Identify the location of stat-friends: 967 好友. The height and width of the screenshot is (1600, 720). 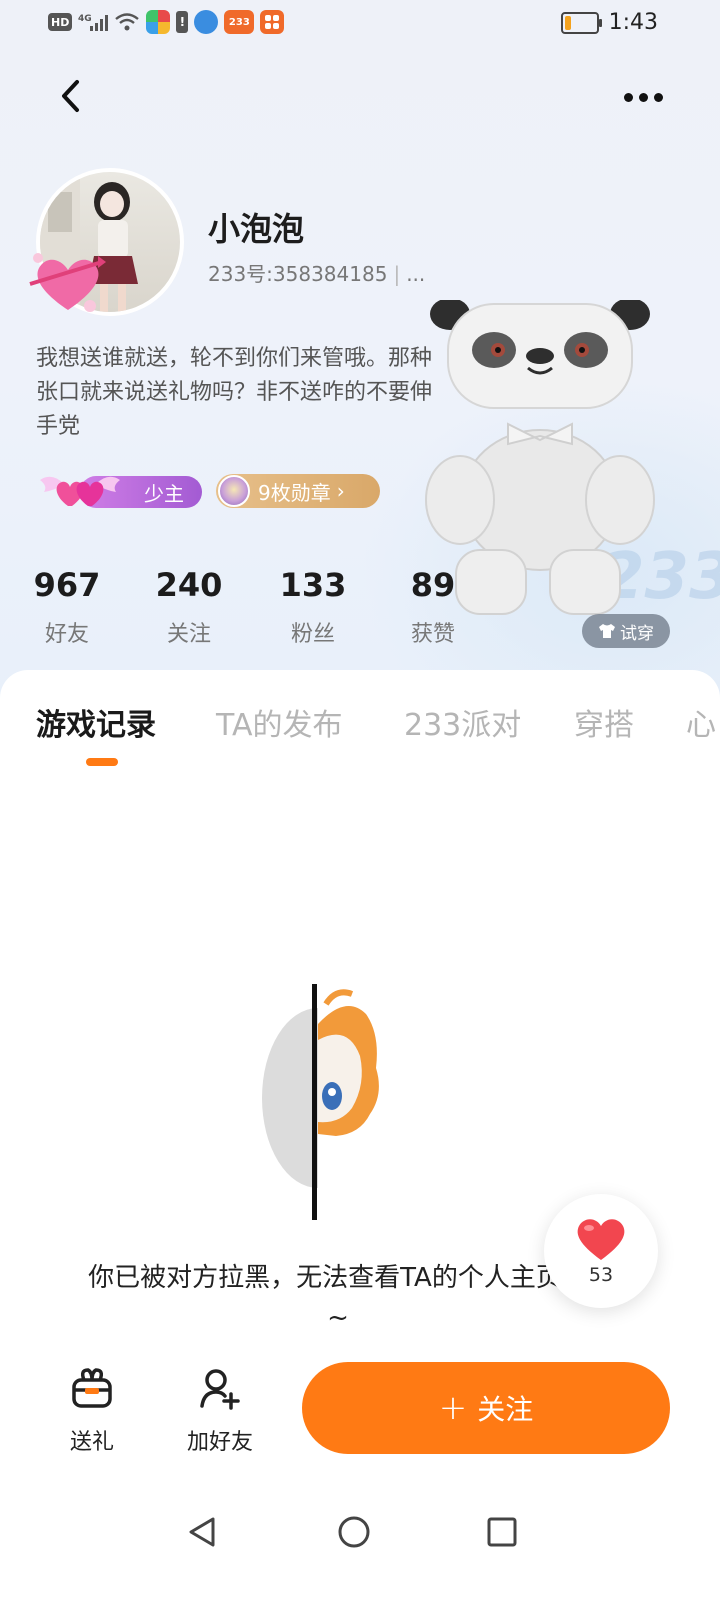
(67, 607).